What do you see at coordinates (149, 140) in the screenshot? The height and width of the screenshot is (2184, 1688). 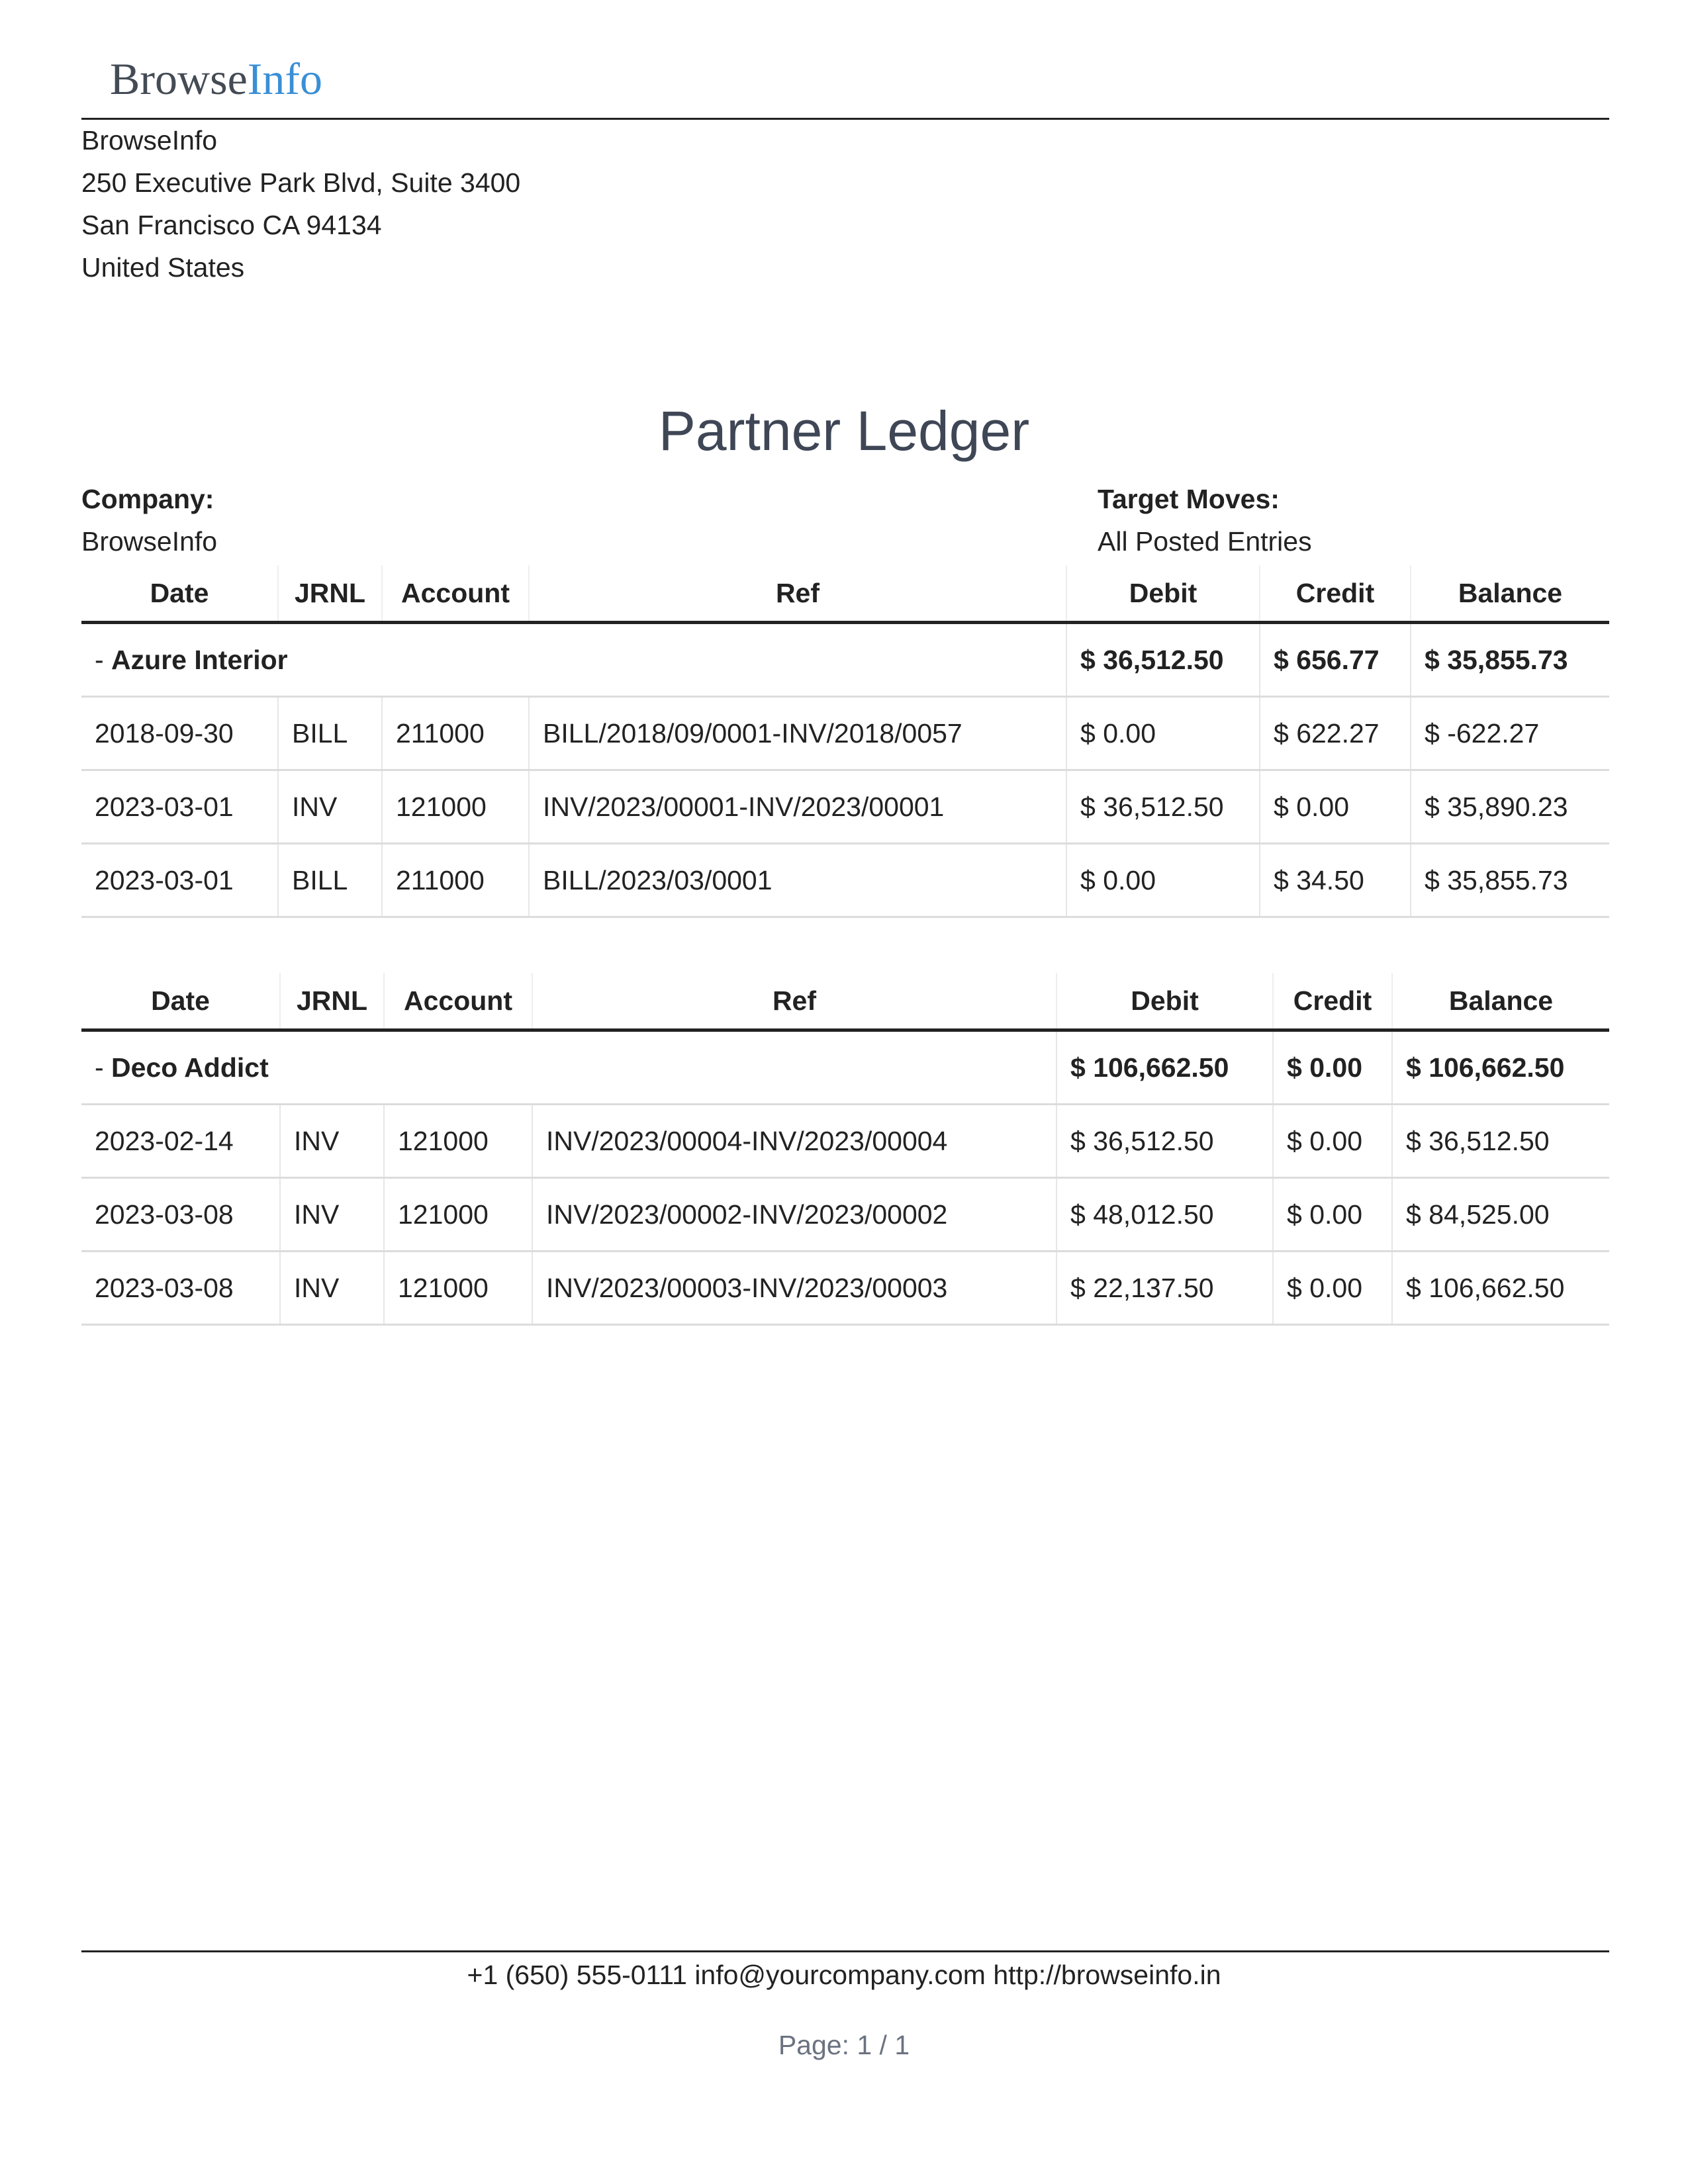 I see `company-name: BrowseInfo` at bounding box center [149, 140].